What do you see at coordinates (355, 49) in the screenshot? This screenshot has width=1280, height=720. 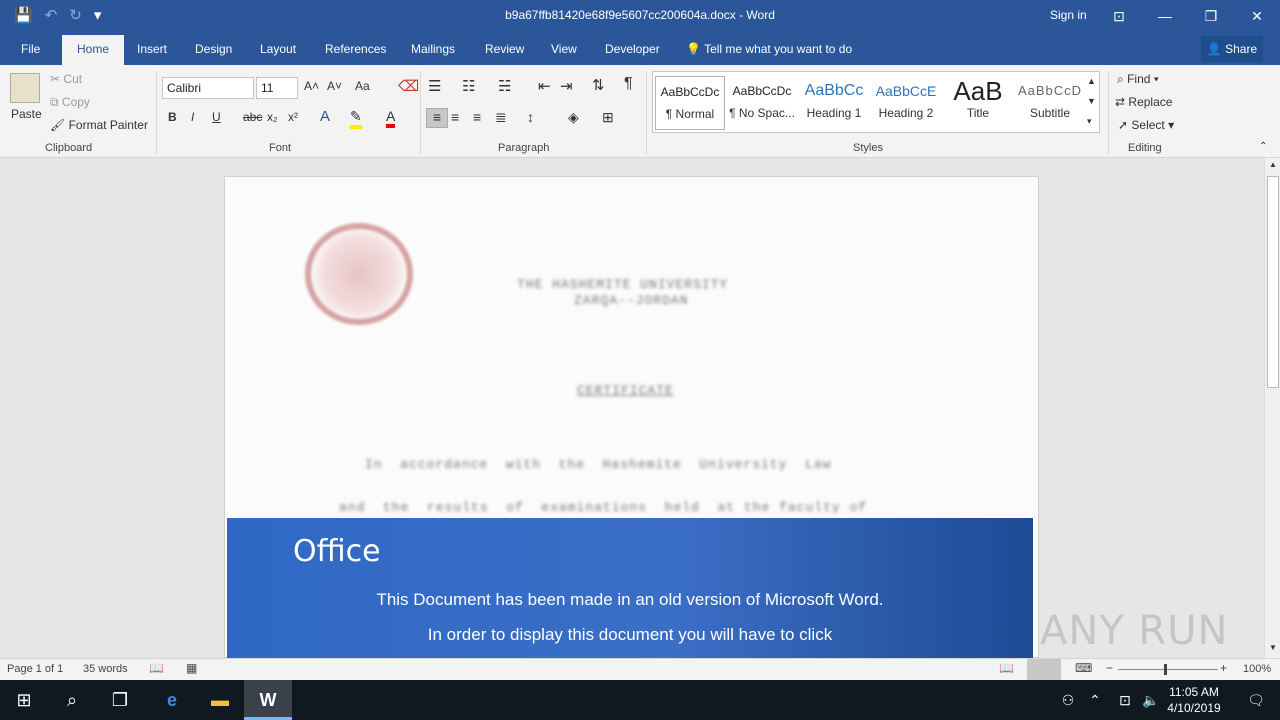 I see `tab-references: References` at bounding box center [355, 49].